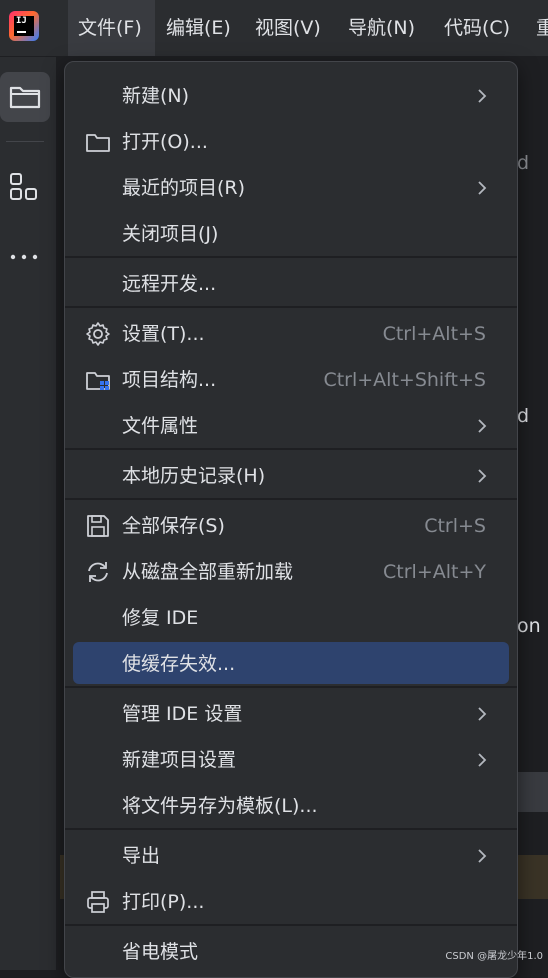 The width and height of the screenshot is (548, 978). What do you see at coordinates (291, 618) in the screenshot?
I see `menu-item-repair-ide: 修复 IDE` at bounding box center [291, 618].